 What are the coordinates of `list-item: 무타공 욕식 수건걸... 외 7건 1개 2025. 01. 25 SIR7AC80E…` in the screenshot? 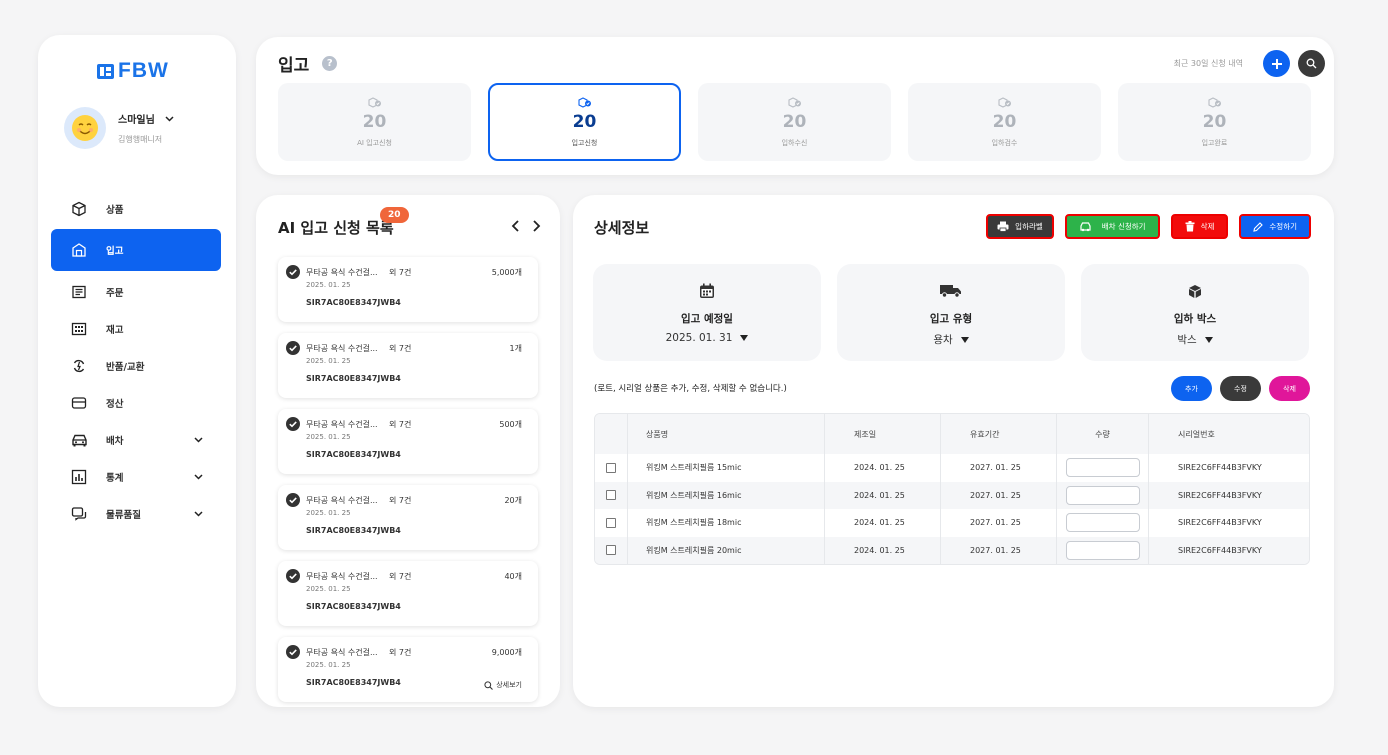 It's located at (408, 365).